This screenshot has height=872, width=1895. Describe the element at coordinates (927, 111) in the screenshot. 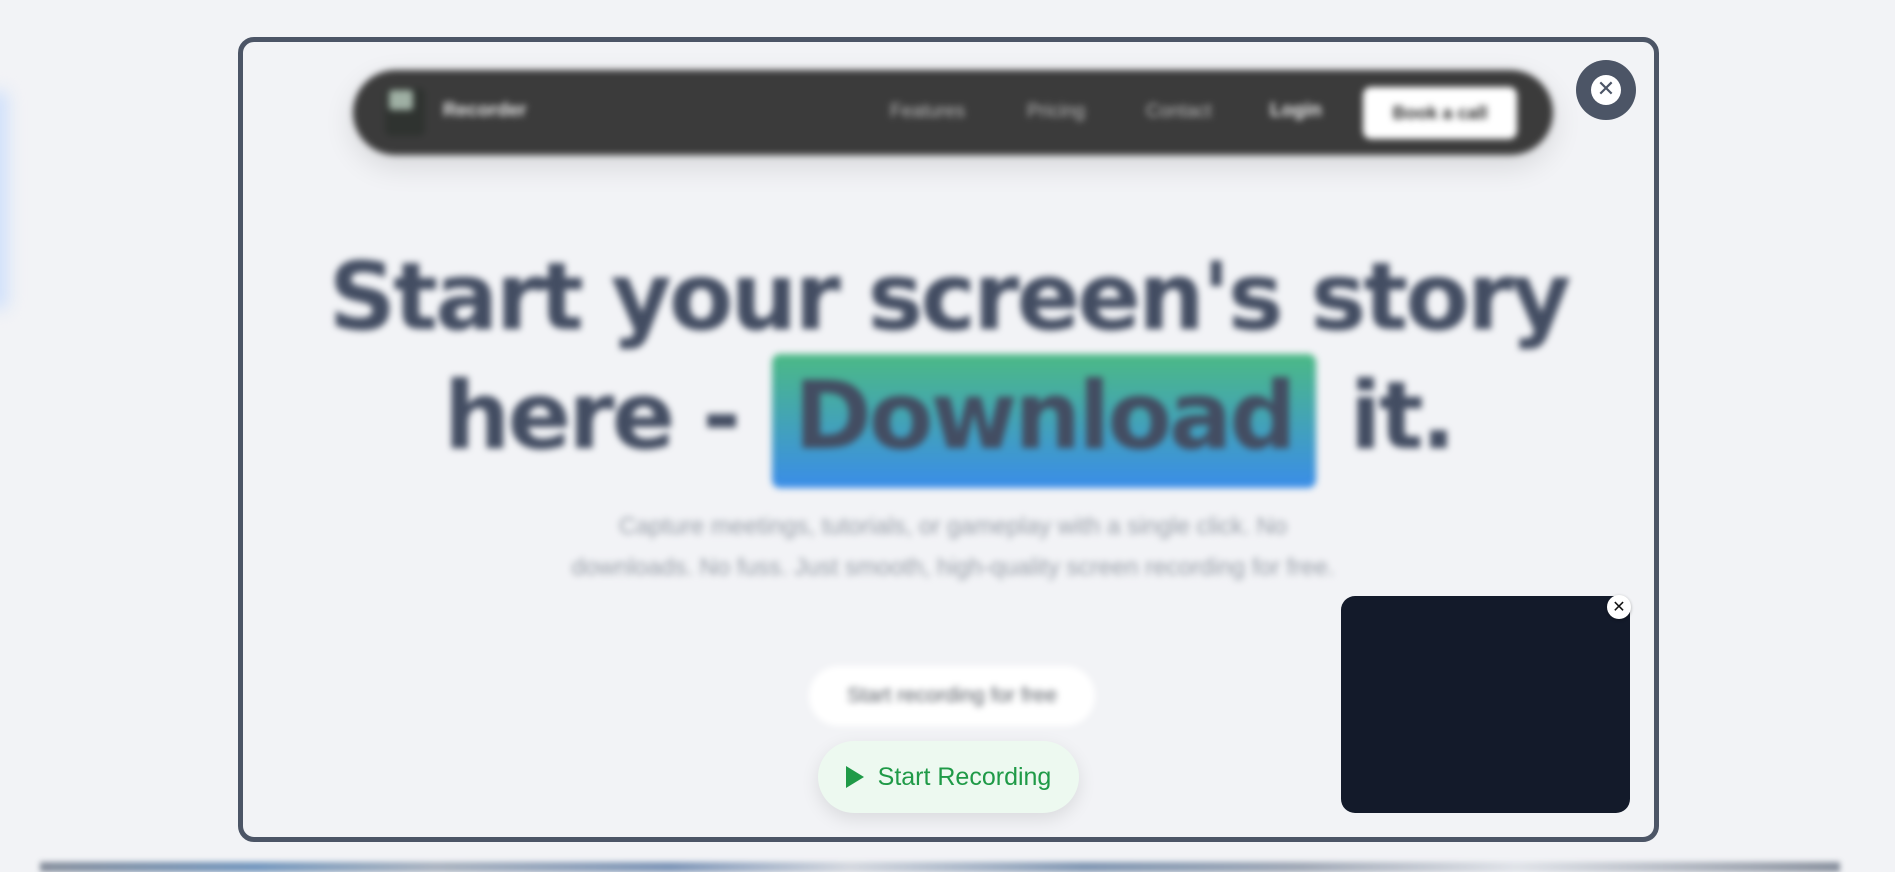

I see `preview-nav-link-features: Features` at that location.